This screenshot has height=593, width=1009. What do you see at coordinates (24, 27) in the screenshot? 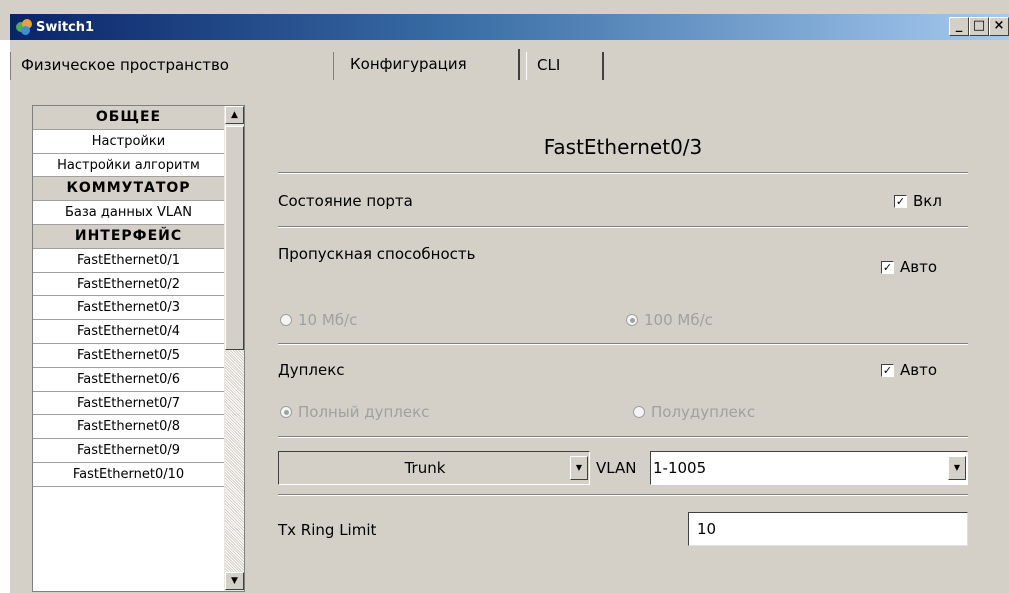
I see `app-icon` at bounding box center [24, 27].